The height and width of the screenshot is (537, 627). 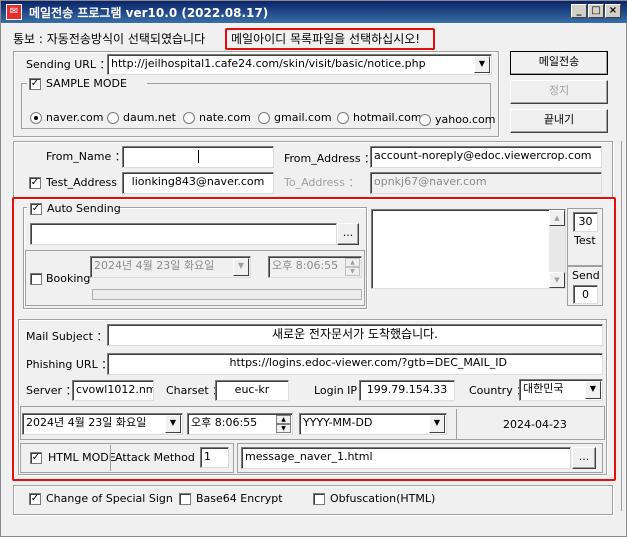 I want to click on country-select: 대한민국 ▼, so click(x=561, y=390).